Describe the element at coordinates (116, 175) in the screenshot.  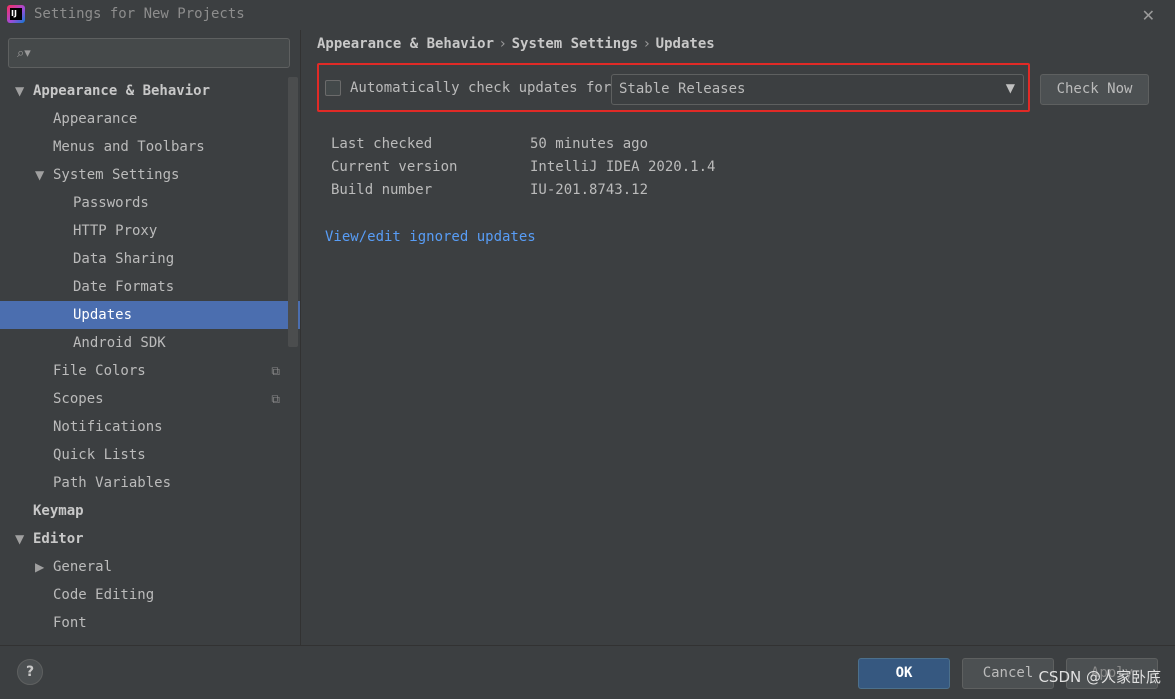
I see `sidebar-item-label: System Settings` at that location.